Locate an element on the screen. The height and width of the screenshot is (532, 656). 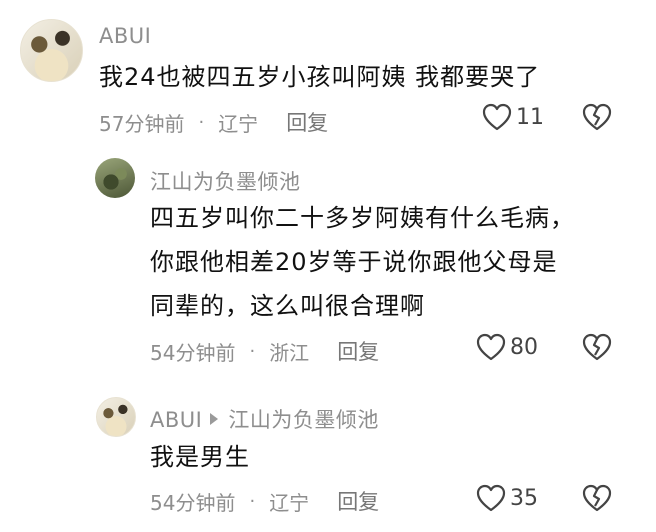
like-button: 11 is located at coordinates (513, 117).